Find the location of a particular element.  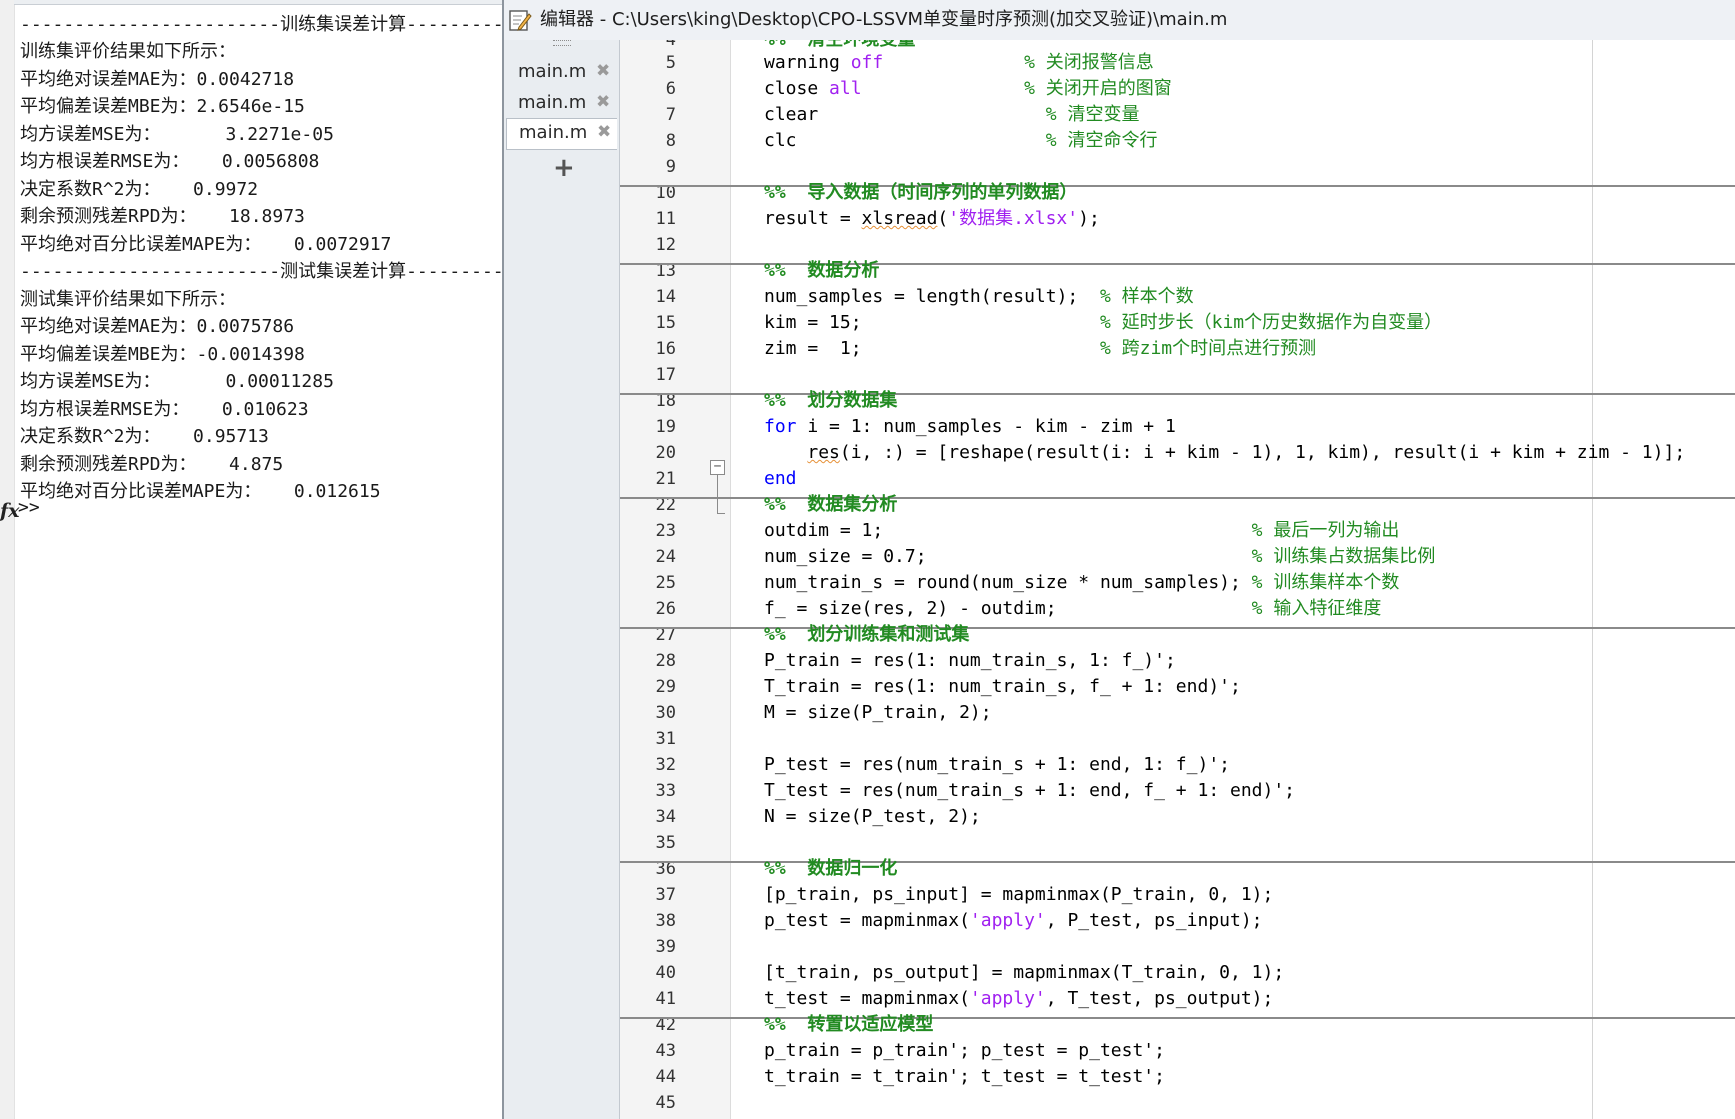

tab-main-m-active: main.m ✖ is located at coordinates (561, 134).